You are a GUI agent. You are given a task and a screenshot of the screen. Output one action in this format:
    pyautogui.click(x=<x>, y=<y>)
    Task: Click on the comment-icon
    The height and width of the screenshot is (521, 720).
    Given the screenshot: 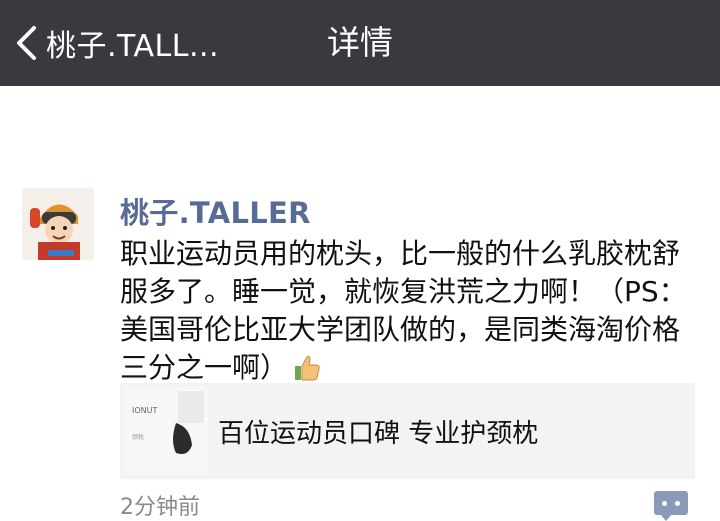 What is the action you would take?
    pyautogui.click(x=671, y=506)
    